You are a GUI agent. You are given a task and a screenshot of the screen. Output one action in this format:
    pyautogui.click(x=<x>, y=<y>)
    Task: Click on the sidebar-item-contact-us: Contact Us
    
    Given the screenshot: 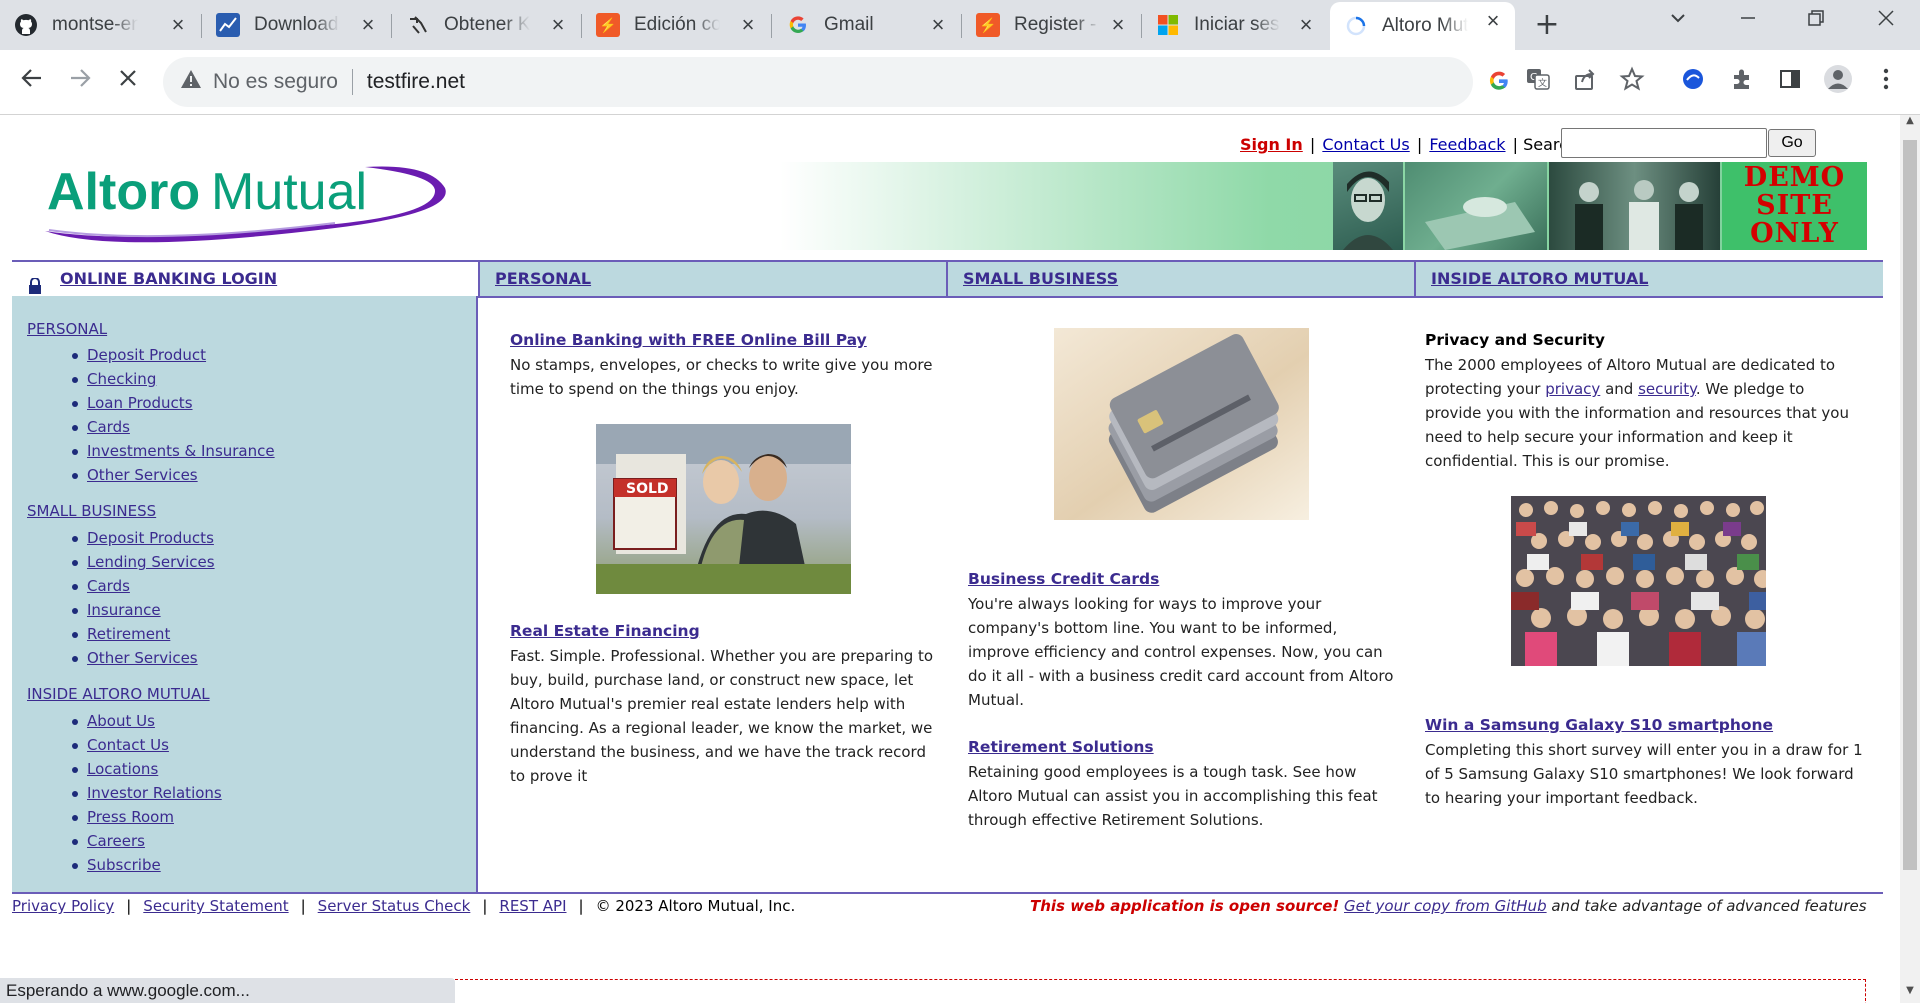 What is the action you would take?
    pyautogui.click(x=120, y=745)
    